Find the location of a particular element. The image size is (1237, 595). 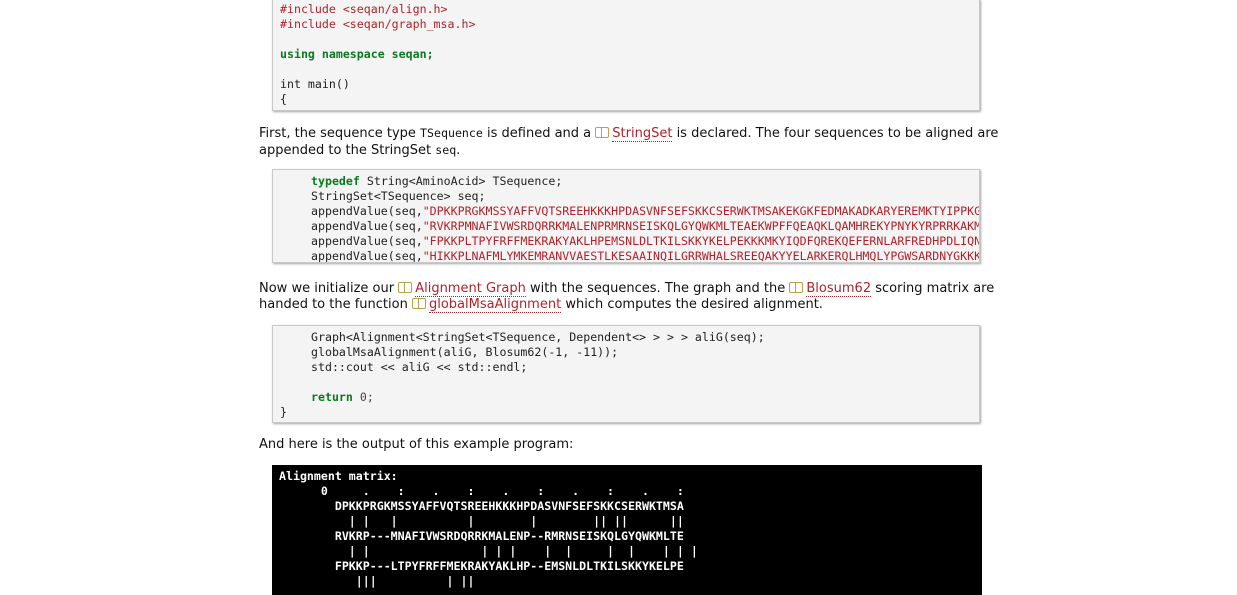

code-line-include-msa: #include <seqan/graph_msa.h> is located at coordinates (378, 24).